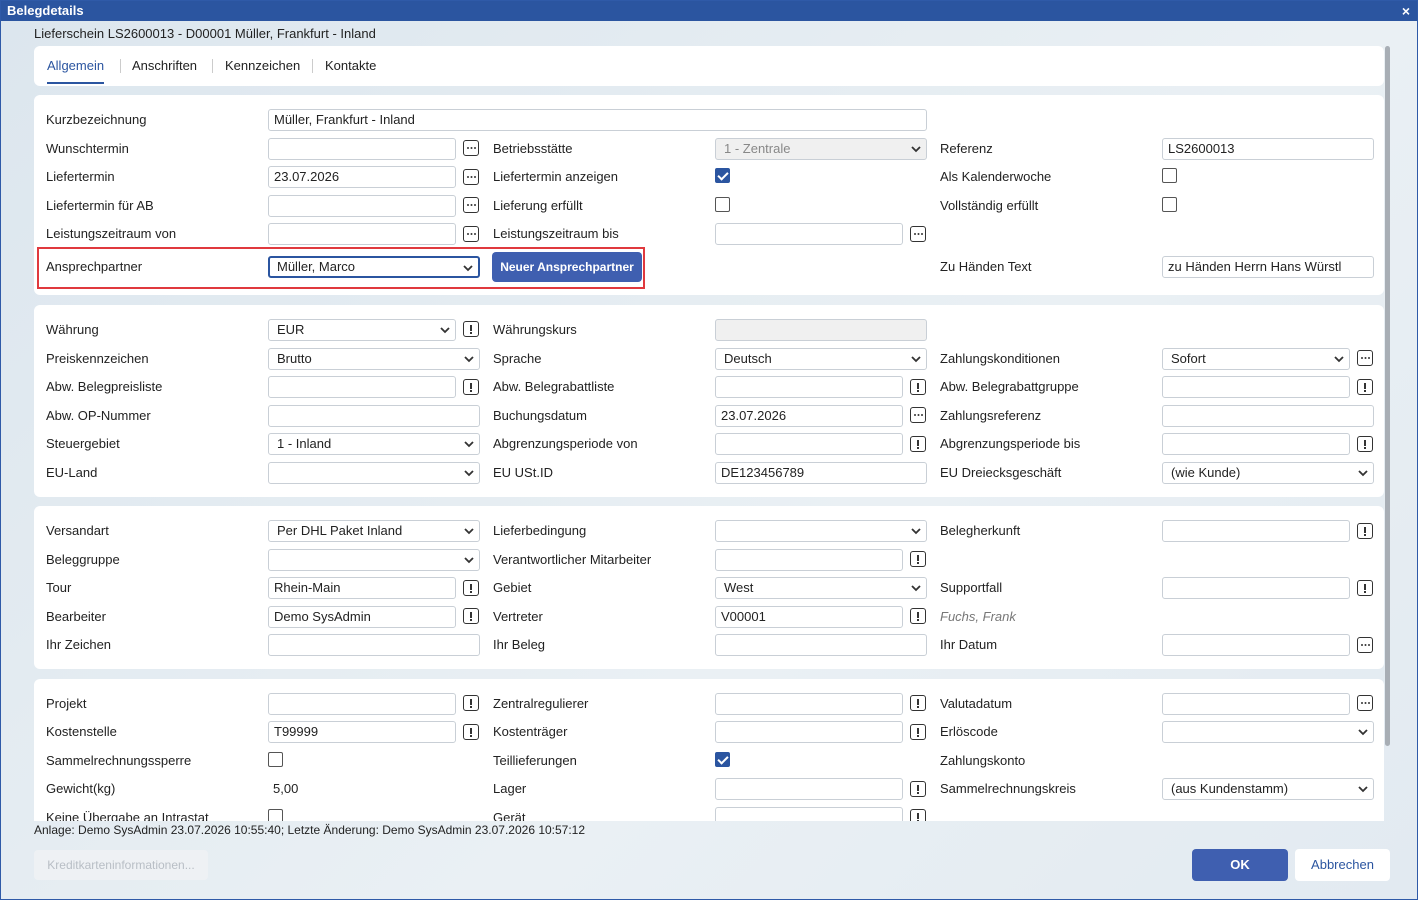 Image resolution: width=1418 pixels, height=900 pixels. Describe the element at coordinates (809, 416) in the screenshot. I see `buchungsdatum-input: 23.07.2026` at that location.